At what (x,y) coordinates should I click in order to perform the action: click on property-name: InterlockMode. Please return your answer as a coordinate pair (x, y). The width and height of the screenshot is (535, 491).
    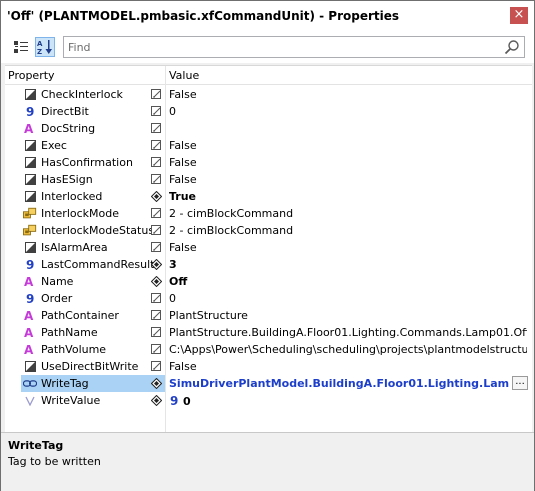
    Looking at the image, I should click on (80, 213).